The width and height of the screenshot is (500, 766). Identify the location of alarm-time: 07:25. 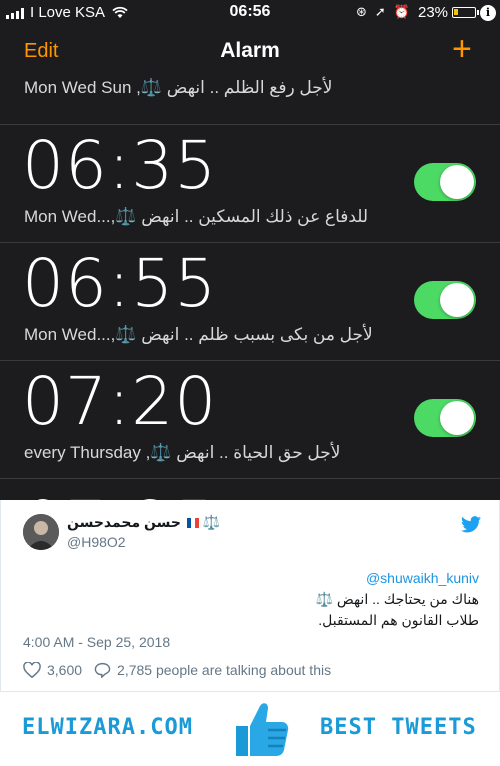
(119, 493).